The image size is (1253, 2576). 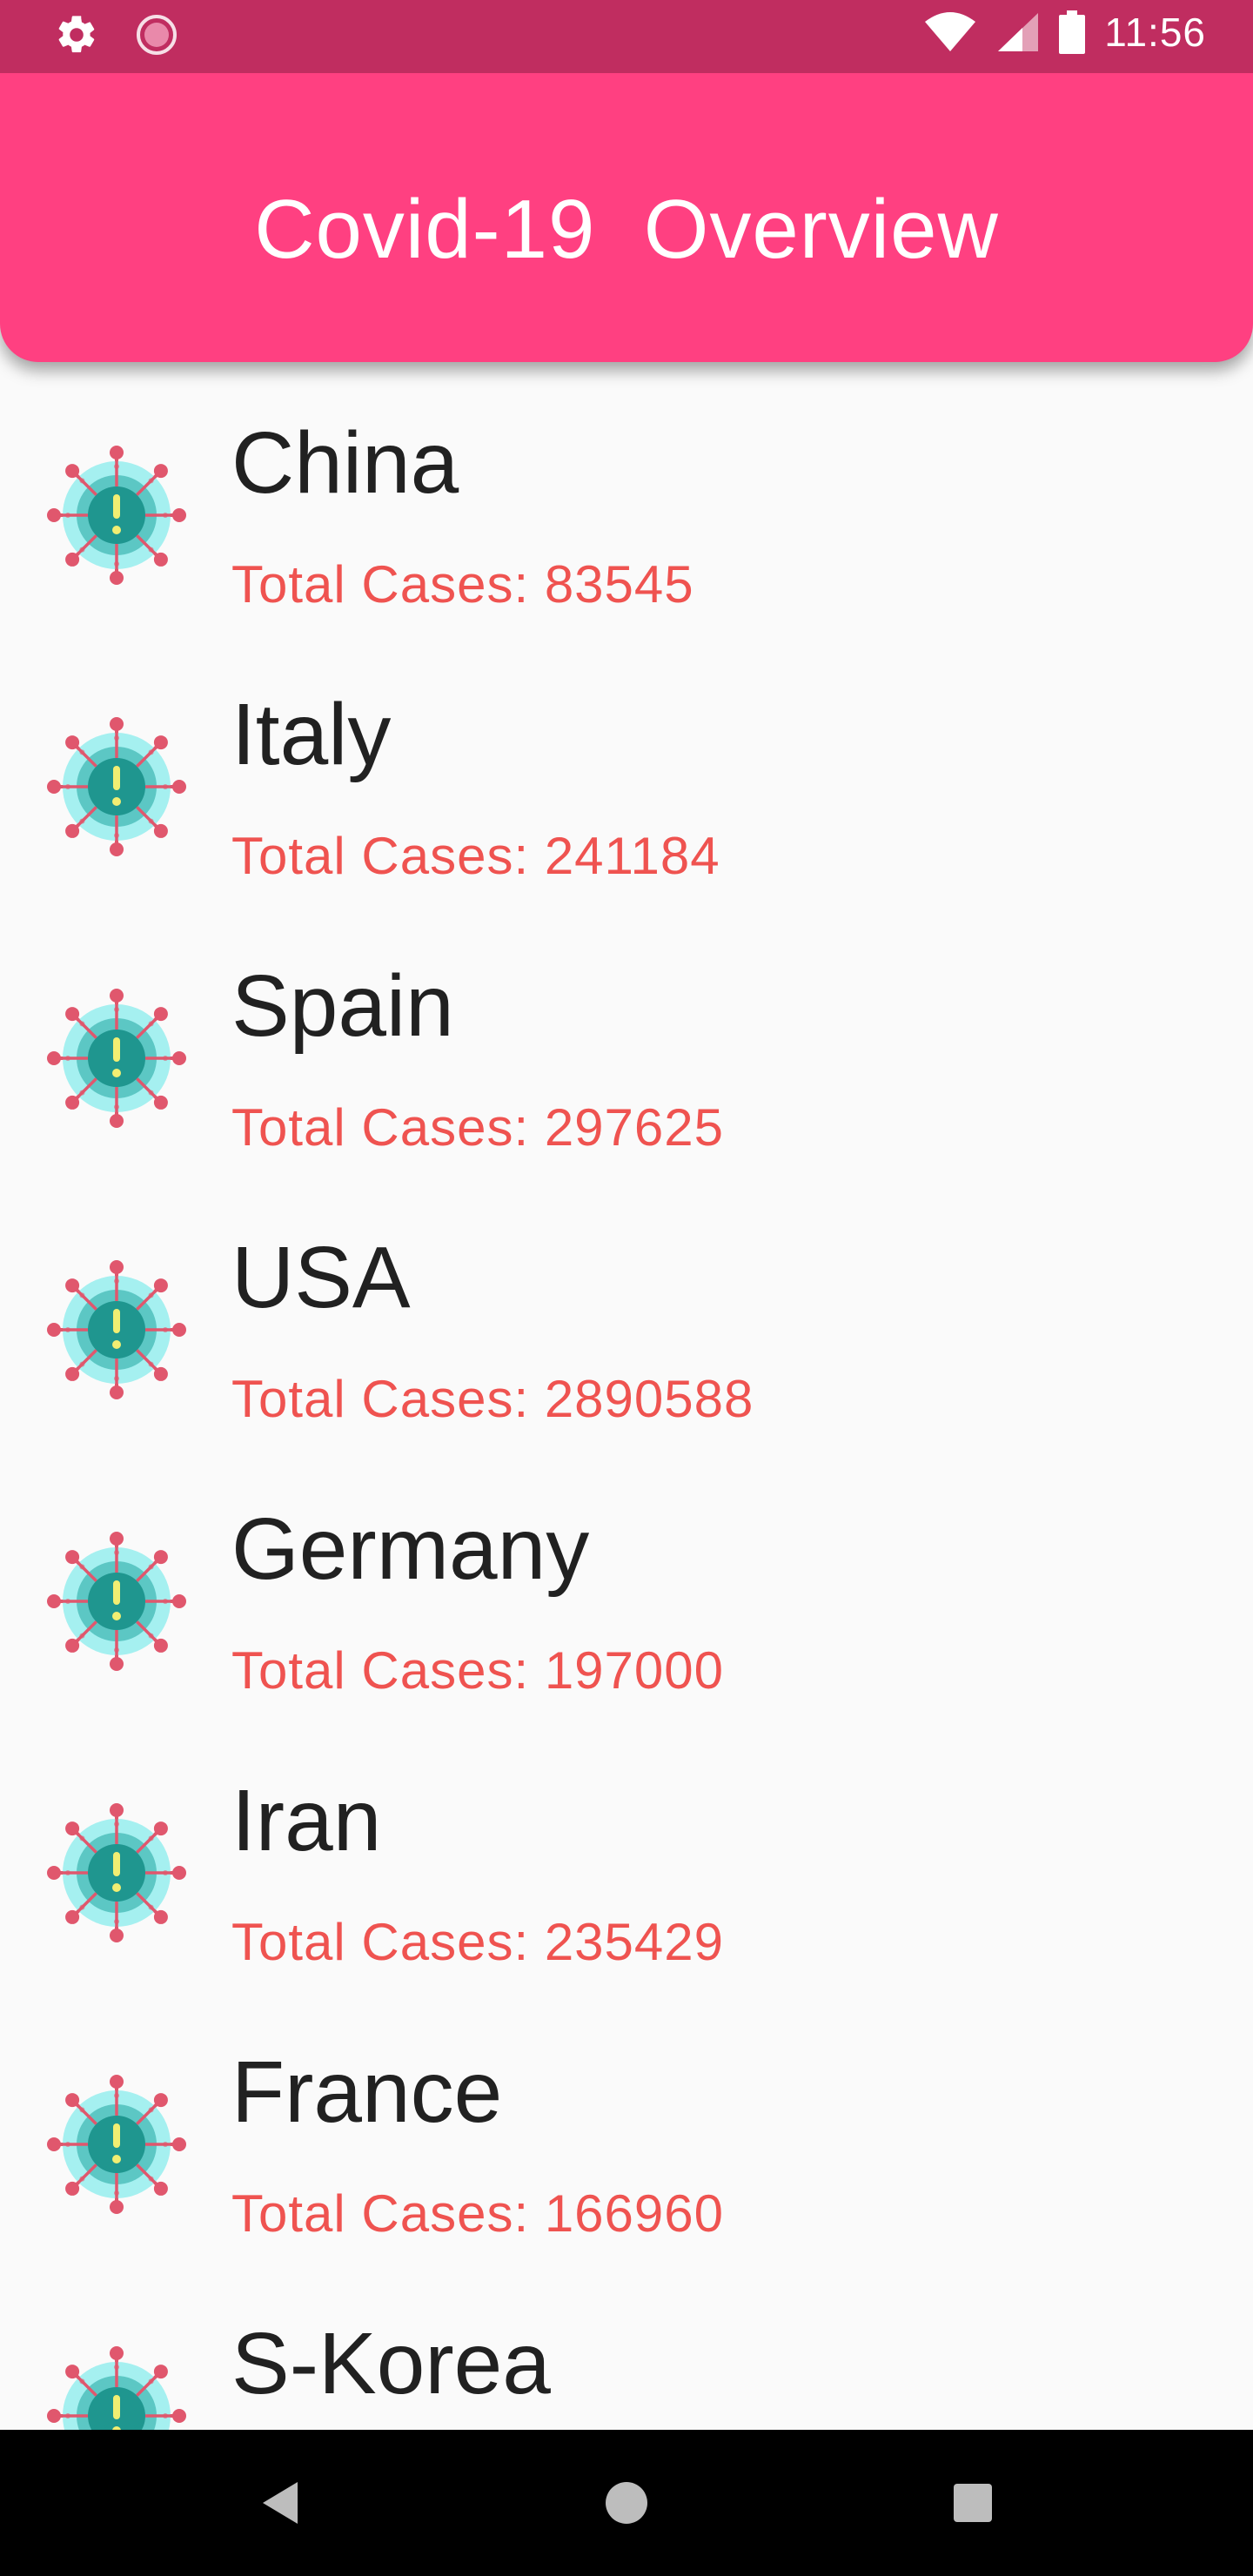 What do you see at coordinates (282, 2503) in the screenshot?
I see `back-icon` at bounding box center [282, 2503].